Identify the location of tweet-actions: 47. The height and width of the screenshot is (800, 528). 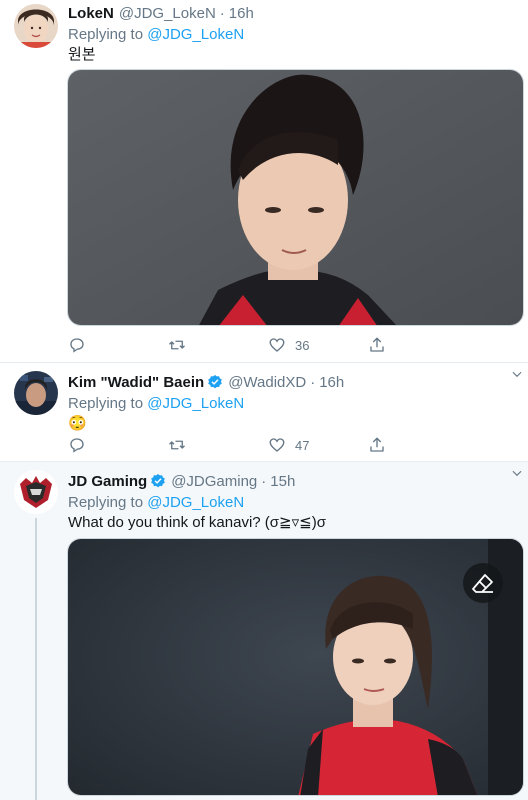
(268, 445).